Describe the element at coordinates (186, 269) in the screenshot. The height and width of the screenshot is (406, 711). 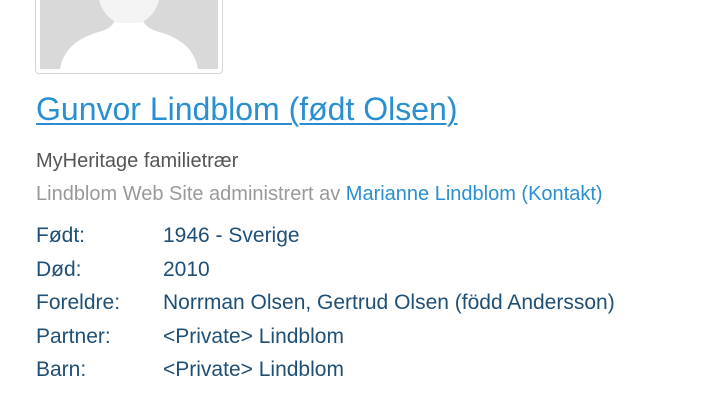
I see `fact-value: 2010` at that location.